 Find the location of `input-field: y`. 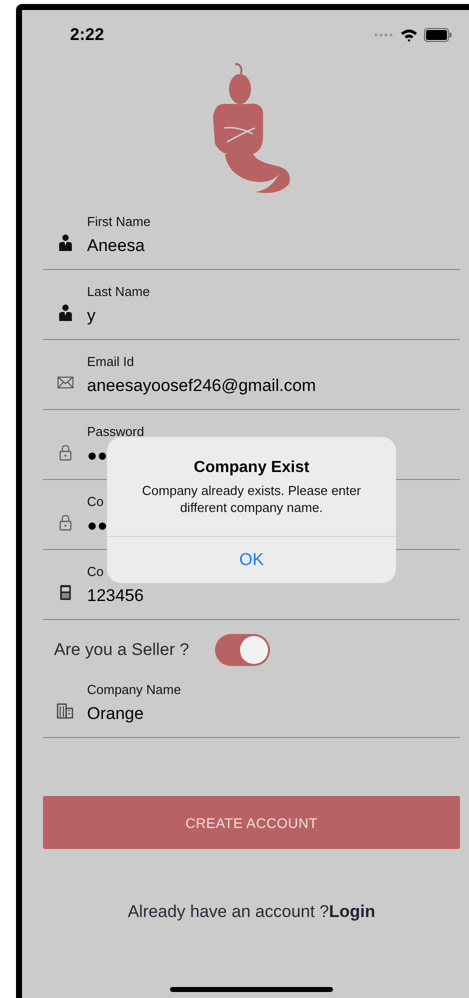

input-field: y is located at coordinates (118, 316).